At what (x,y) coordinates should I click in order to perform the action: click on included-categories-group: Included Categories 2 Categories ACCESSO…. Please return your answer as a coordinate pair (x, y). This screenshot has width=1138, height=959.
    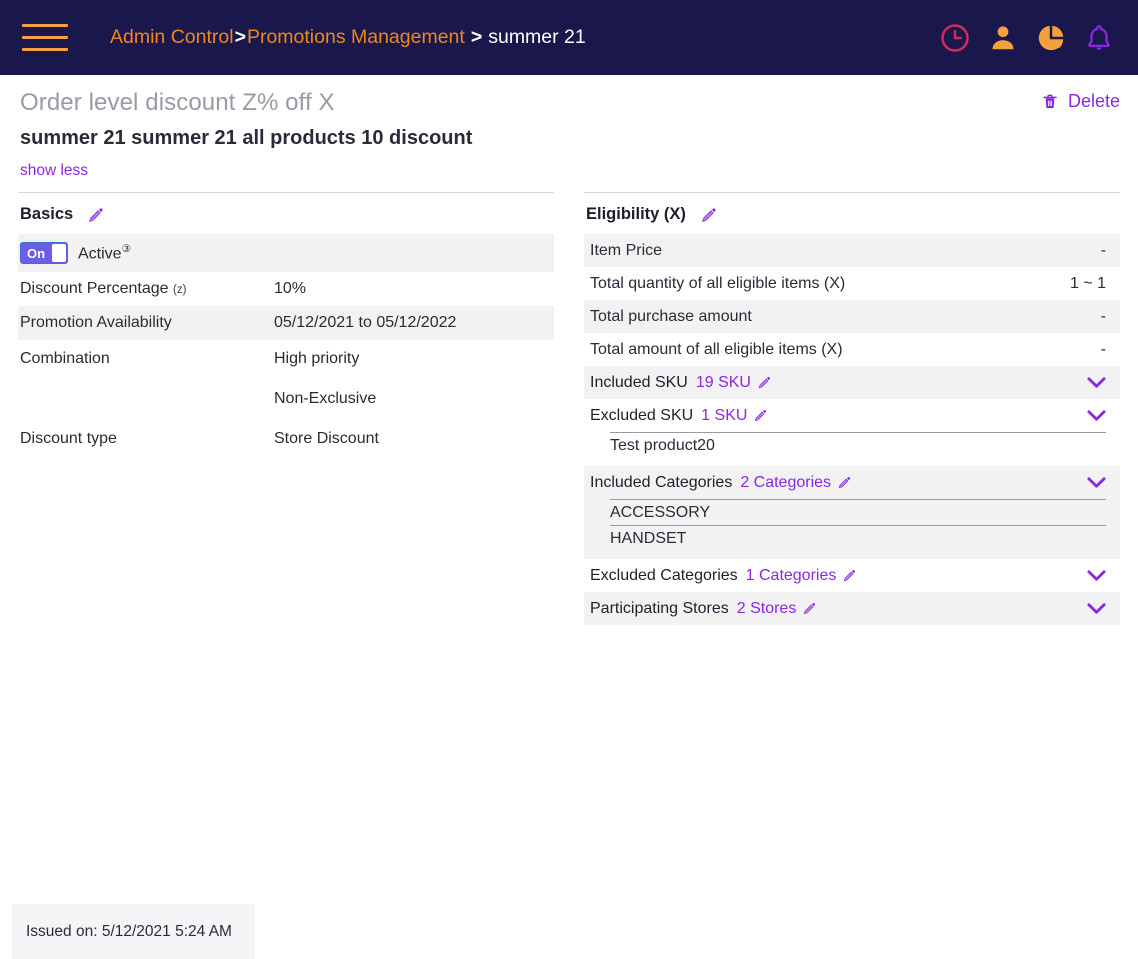
    Looking at the image, I should click on (852, 512).